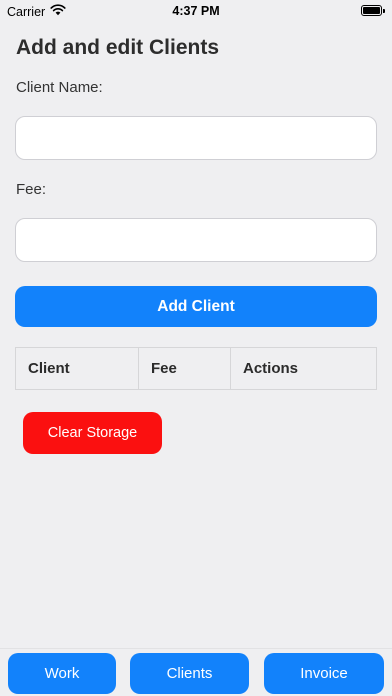 The image size is (392, 696). Describe the element at coordinates (196, 240) in the screenshot. I see `fee-input` at that location.